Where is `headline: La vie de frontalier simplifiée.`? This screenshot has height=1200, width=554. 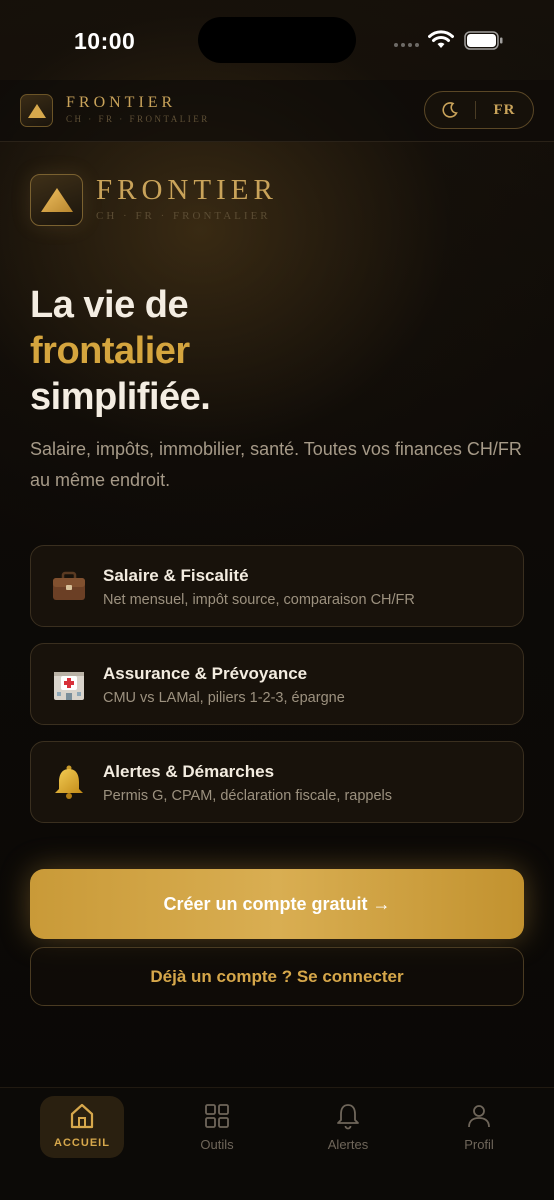 headline: La vie de frontalier simplifiée. is located at coordinates (120, 351).